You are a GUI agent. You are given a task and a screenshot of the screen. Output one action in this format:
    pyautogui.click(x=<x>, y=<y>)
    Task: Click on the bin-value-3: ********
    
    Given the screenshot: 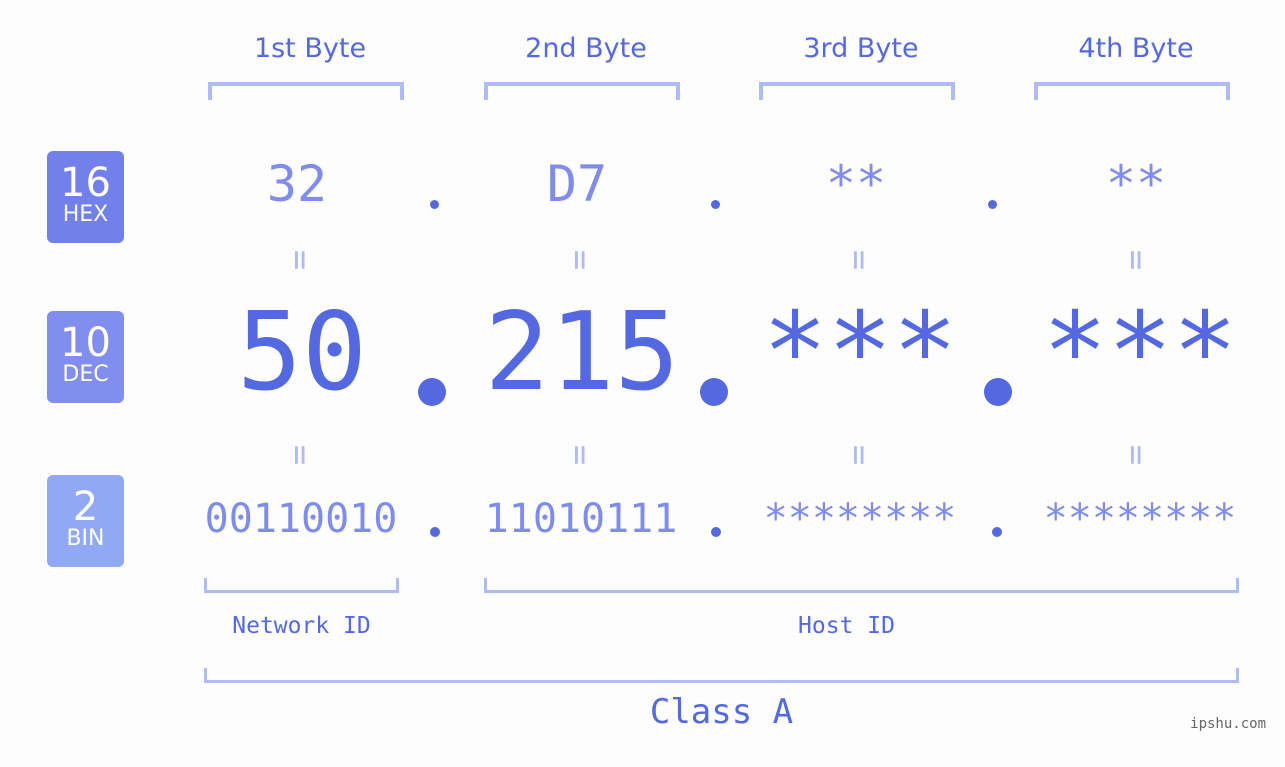 What is the action you would take?
    pyautogui.click(x=860, y=519)
    